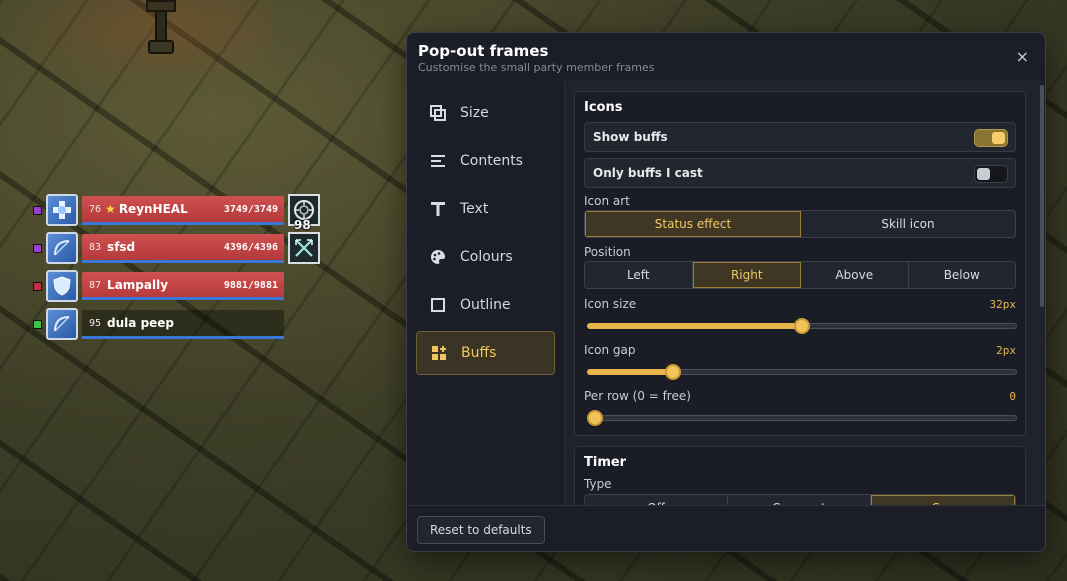 The height and width of the screenshot is (581, 1067). What do you see at coordinates (438, 209) in the screenshot?
I see `text-icon` at bounding box center [438, 209].